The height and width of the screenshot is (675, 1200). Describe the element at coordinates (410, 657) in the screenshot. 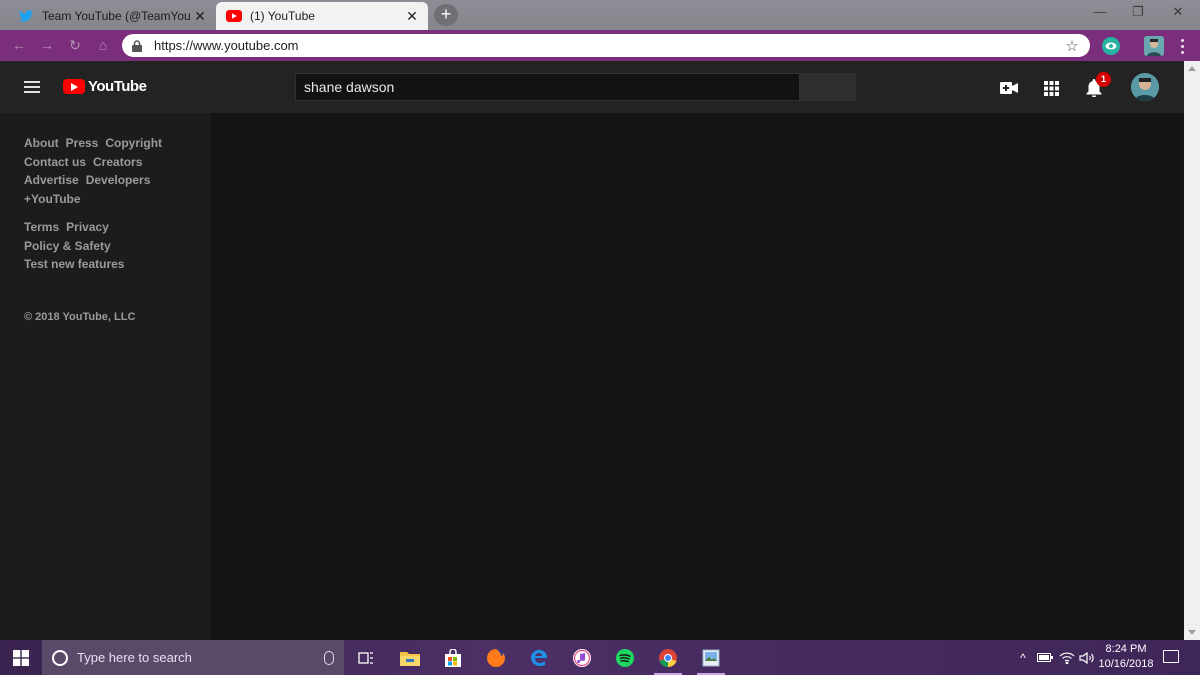

I see `file-explorer-icon` at that location.